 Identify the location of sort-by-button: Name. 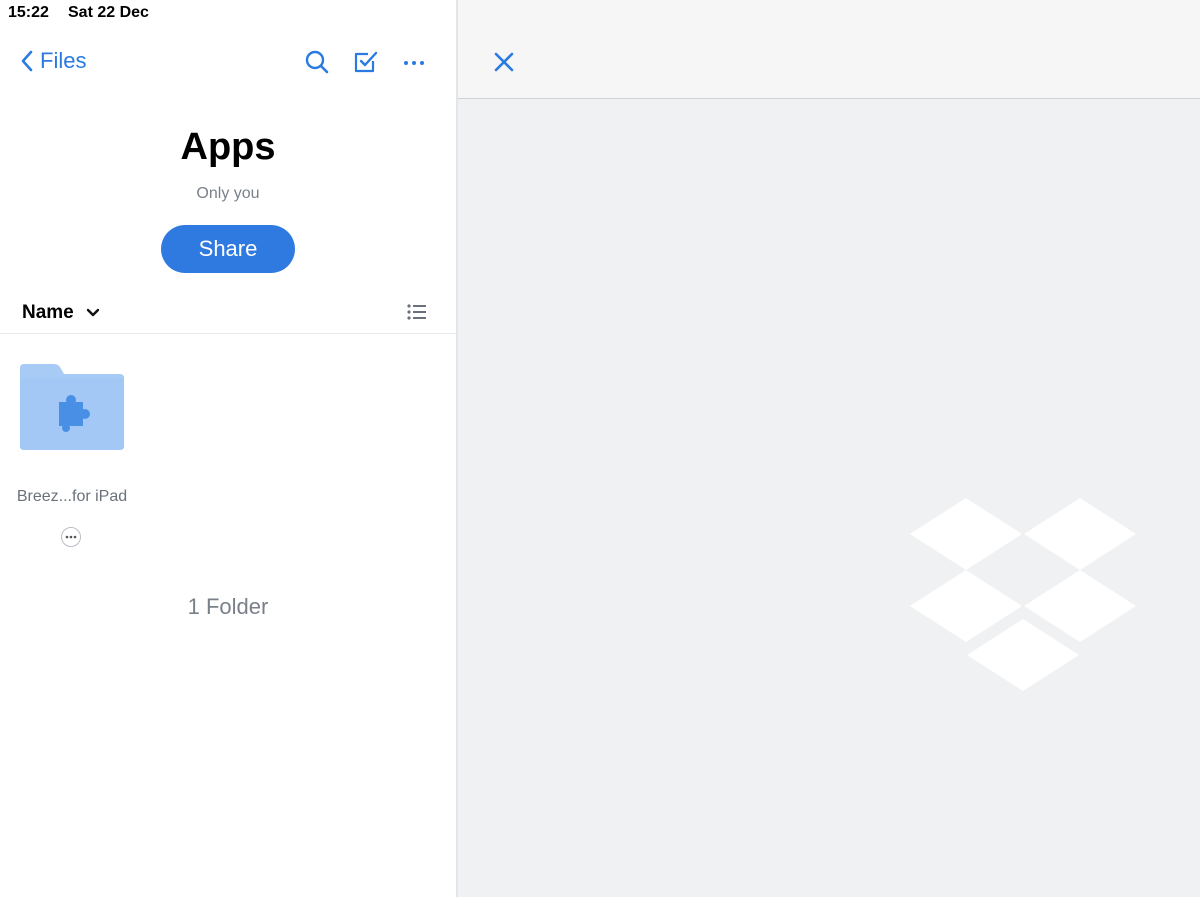
(61, 313).